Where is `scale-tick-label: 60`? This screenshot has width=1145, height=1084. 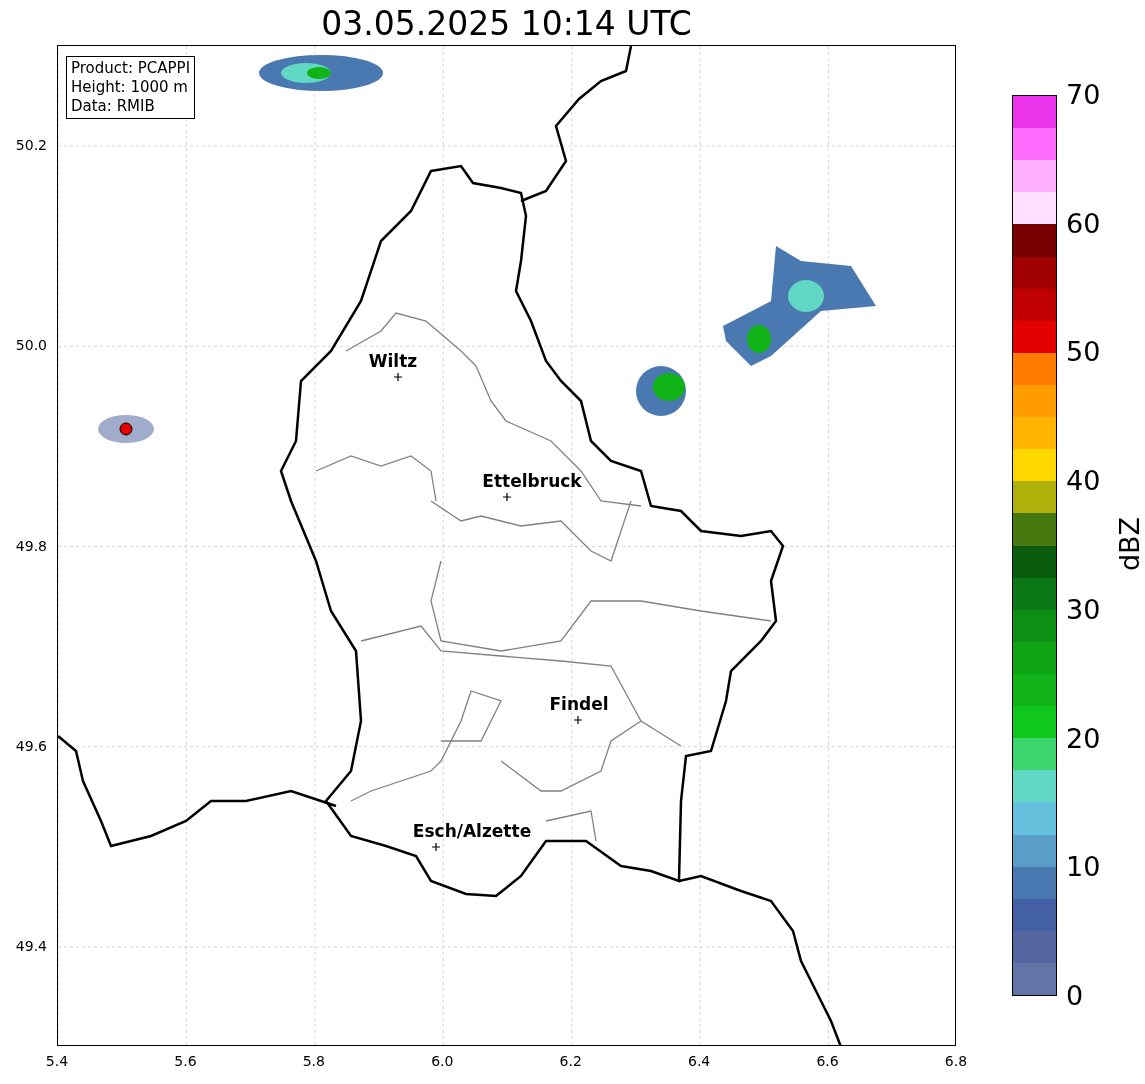
scale-tick-label: 60 is located at coordinates (1083, 223).